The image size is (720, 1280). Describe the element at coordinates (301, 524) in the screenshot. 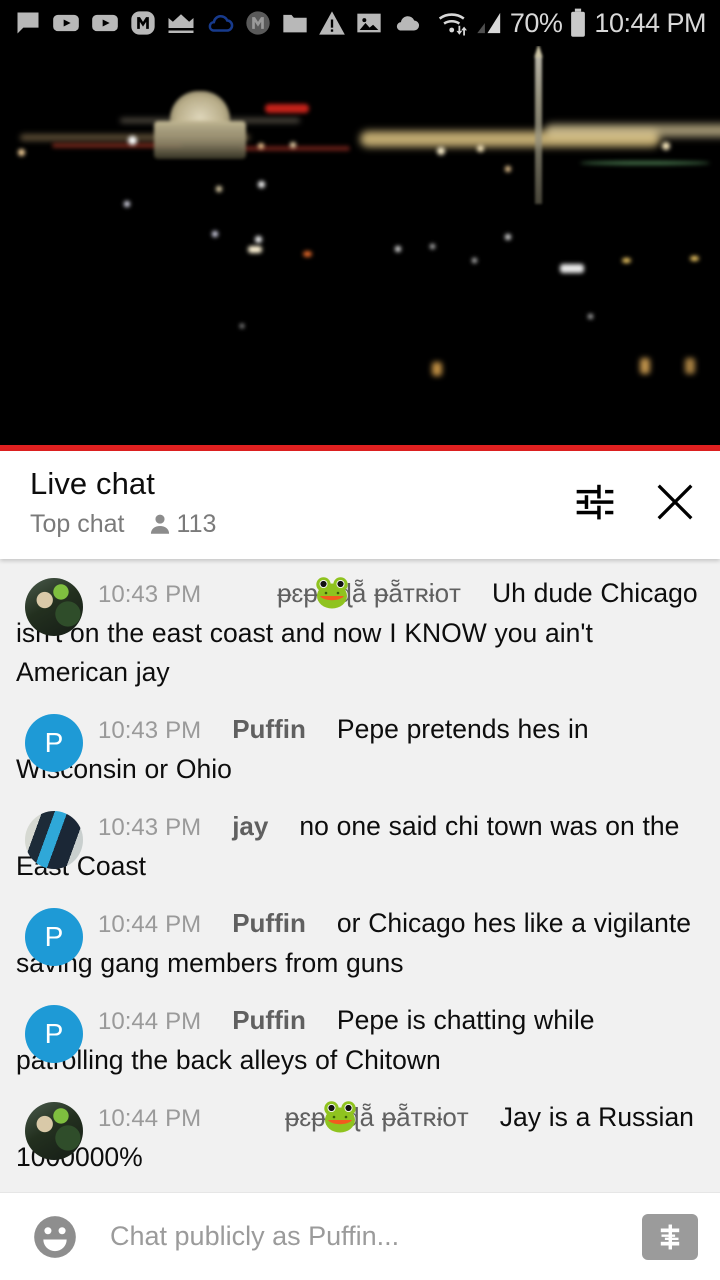

I see `chat-subtitle-row: Top chat 113` at that location.